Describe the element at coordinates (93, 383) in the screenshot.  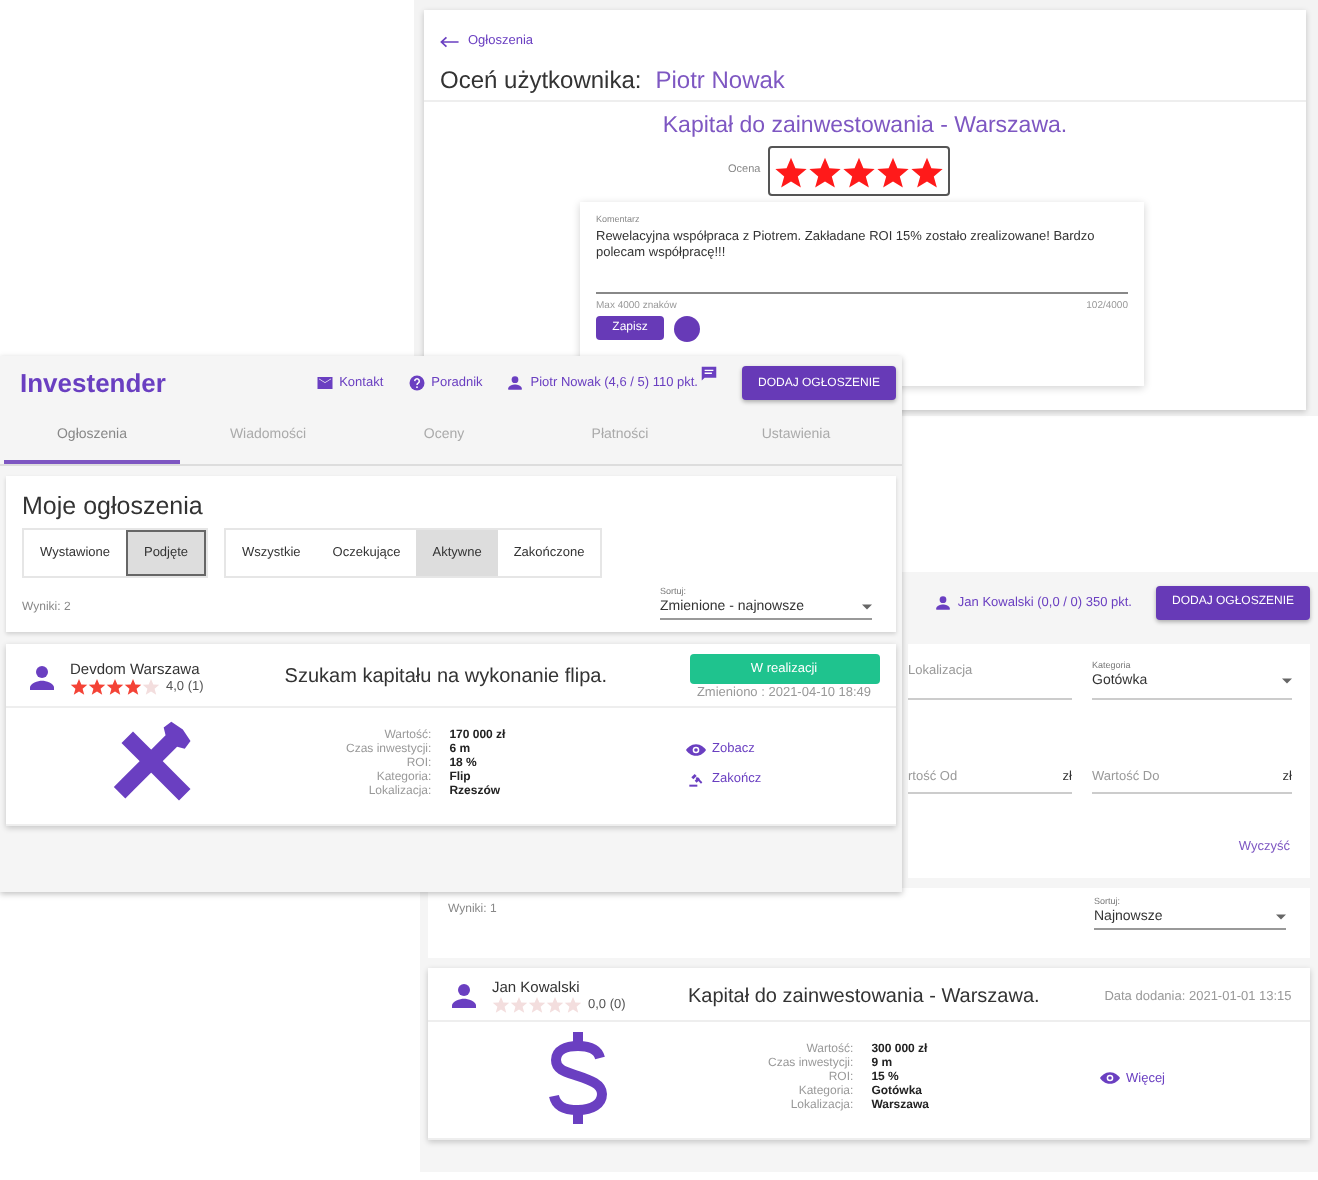
I see `logo: Investender` at that location.